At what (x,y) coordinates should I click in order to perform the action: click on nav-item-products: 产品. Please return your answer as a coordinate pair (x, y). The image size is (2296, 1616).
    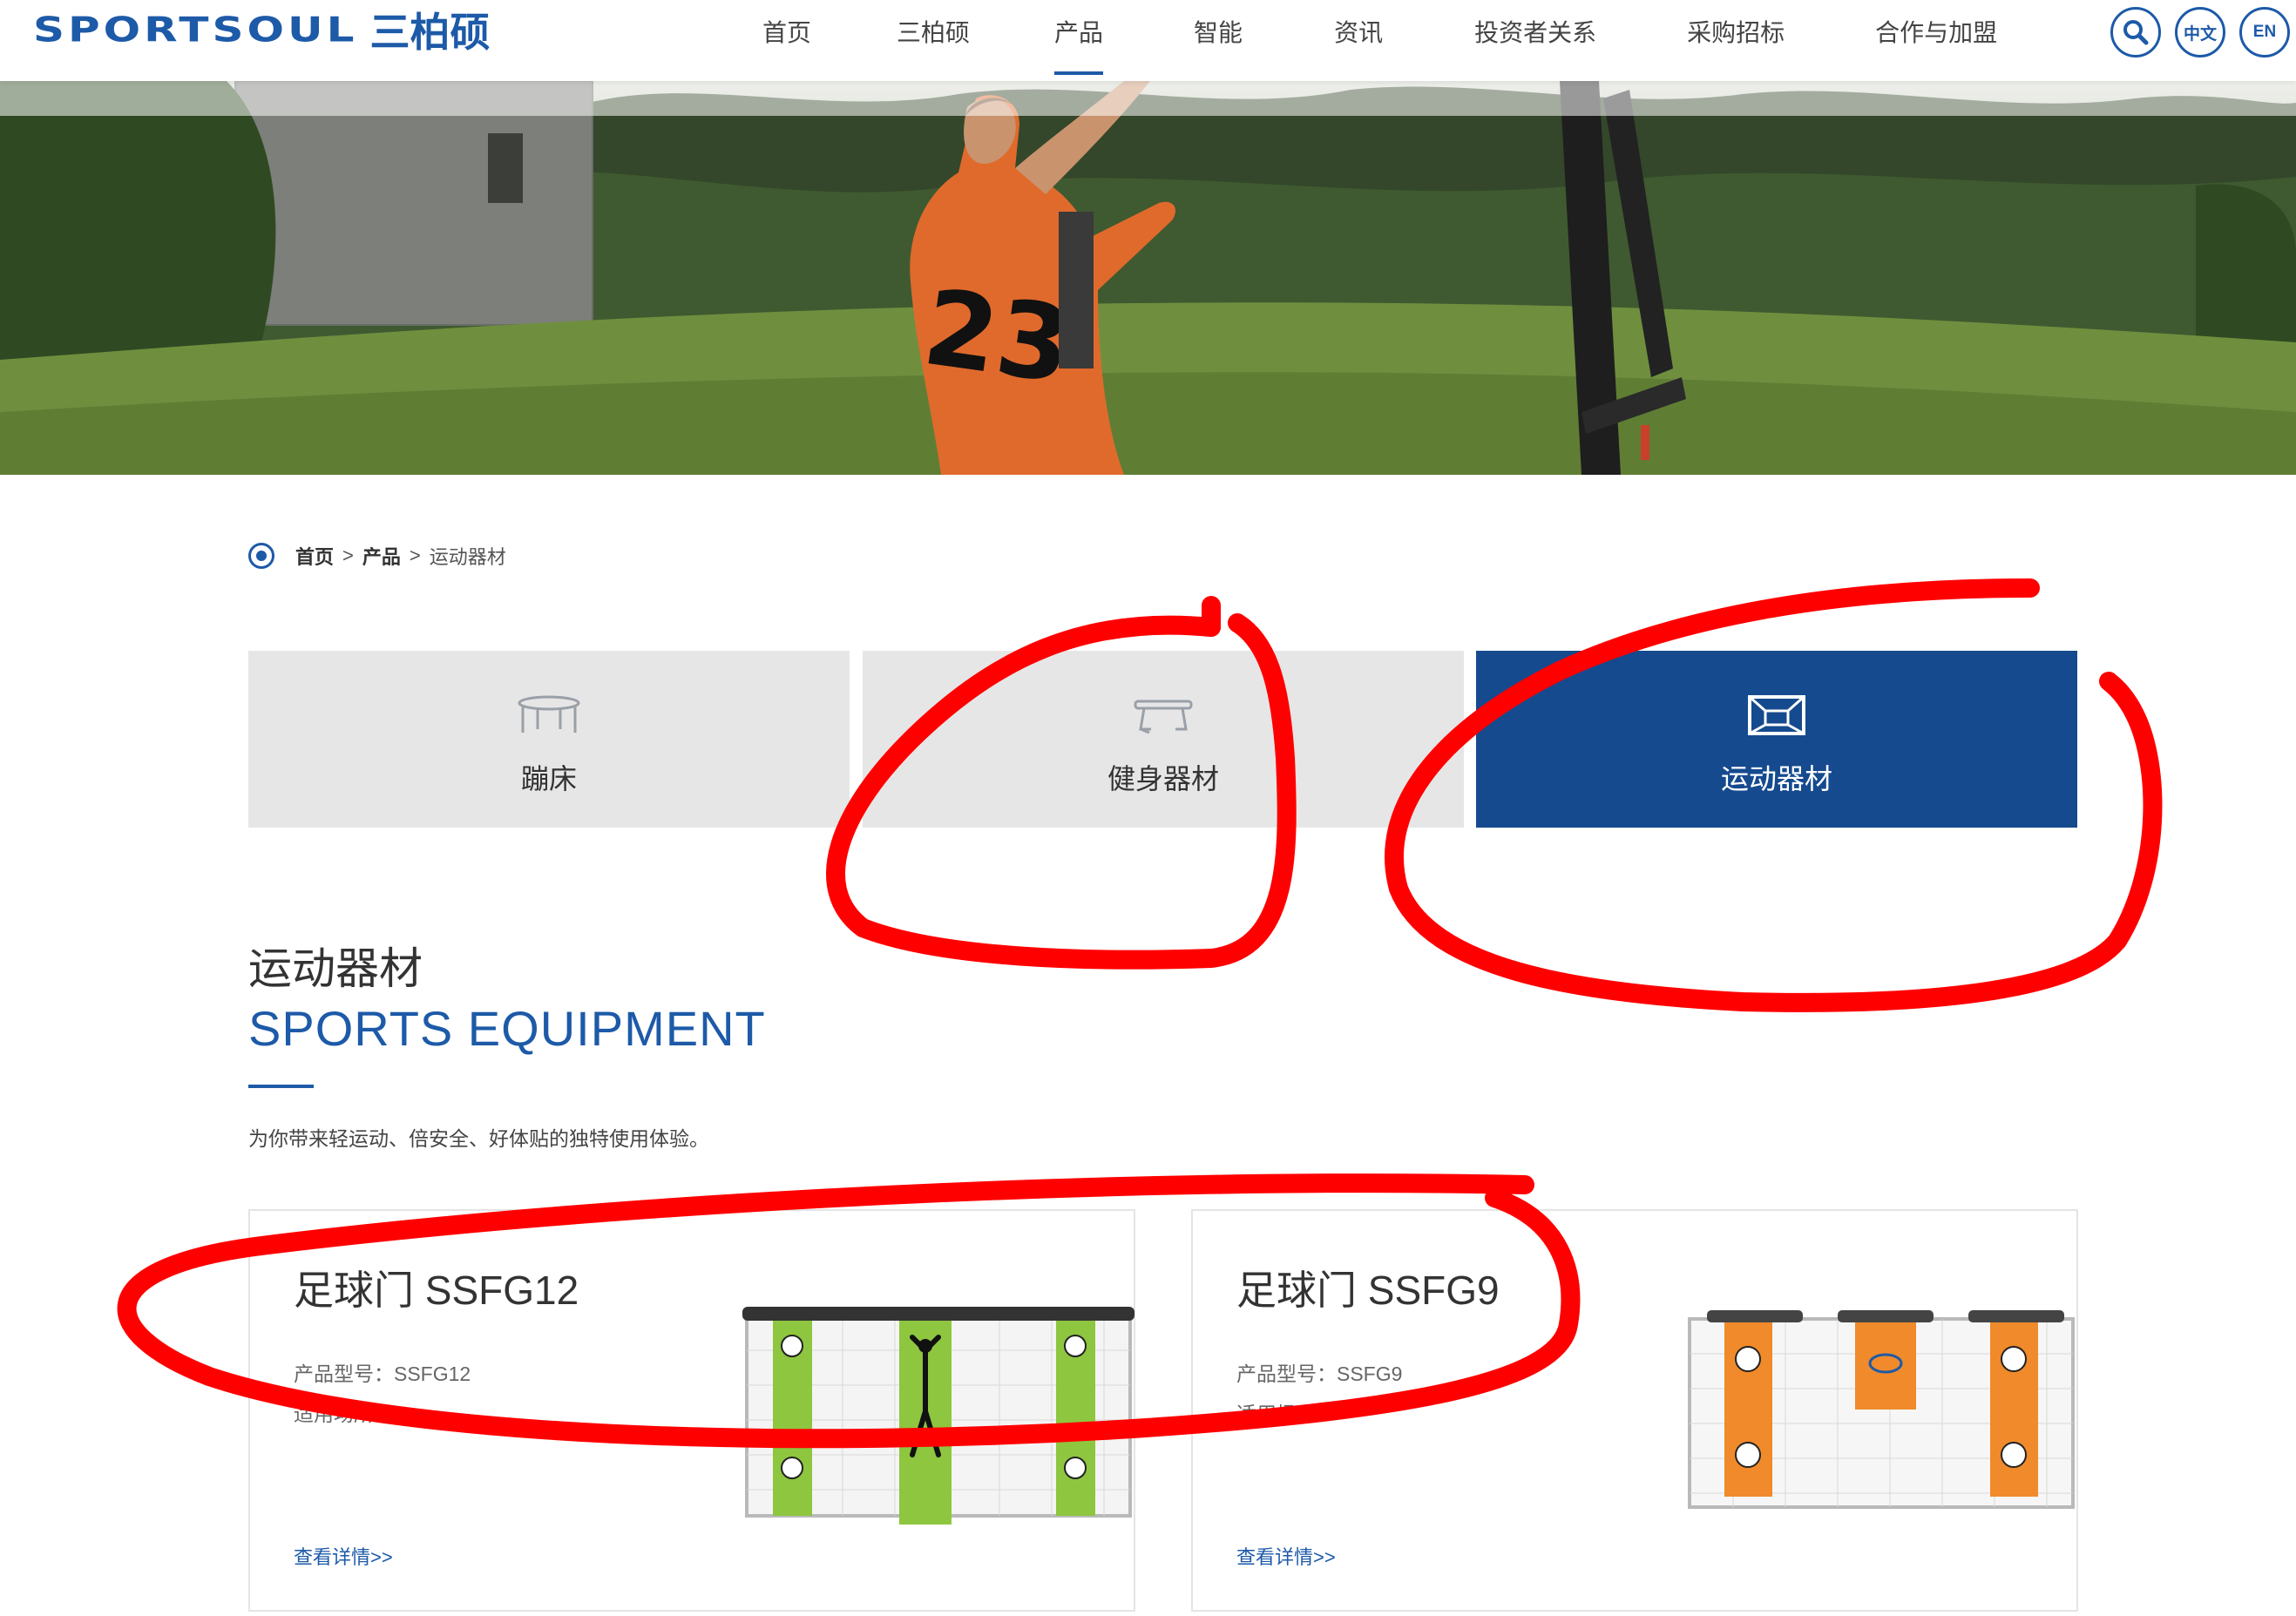
    Looking at the image, I should click on (1079, 37).